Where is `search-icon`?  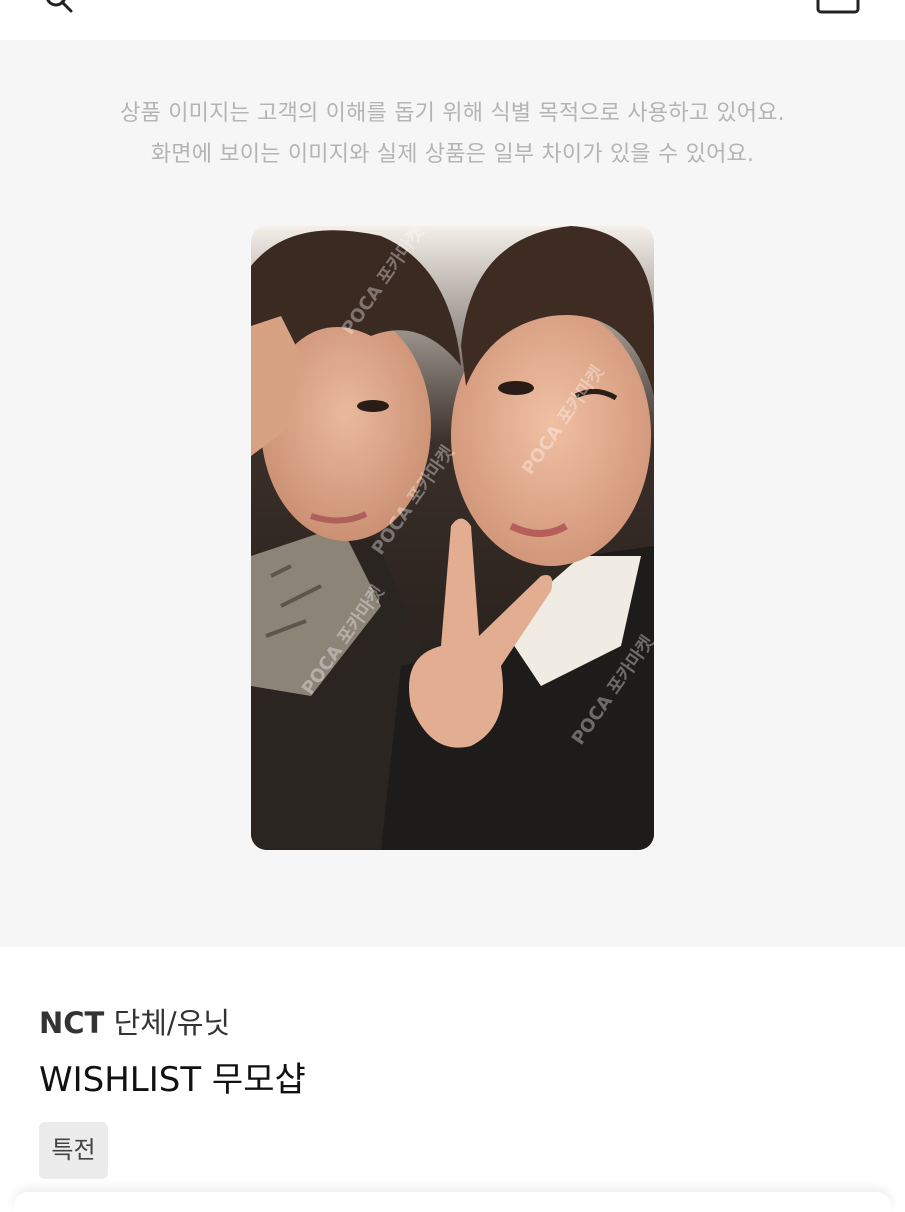 search-icon is located at coordinates (59, 8).